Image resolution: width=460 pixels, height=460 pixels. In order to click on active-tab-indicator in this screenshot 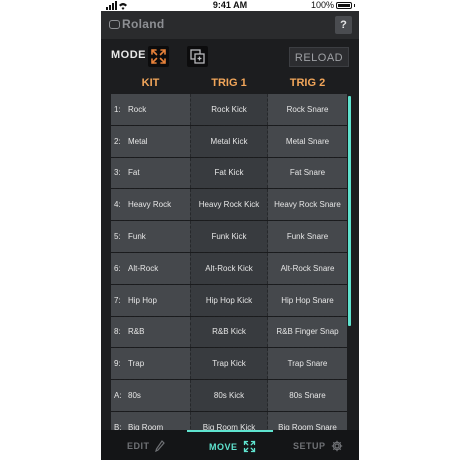, I will do `click(230, 431)`.